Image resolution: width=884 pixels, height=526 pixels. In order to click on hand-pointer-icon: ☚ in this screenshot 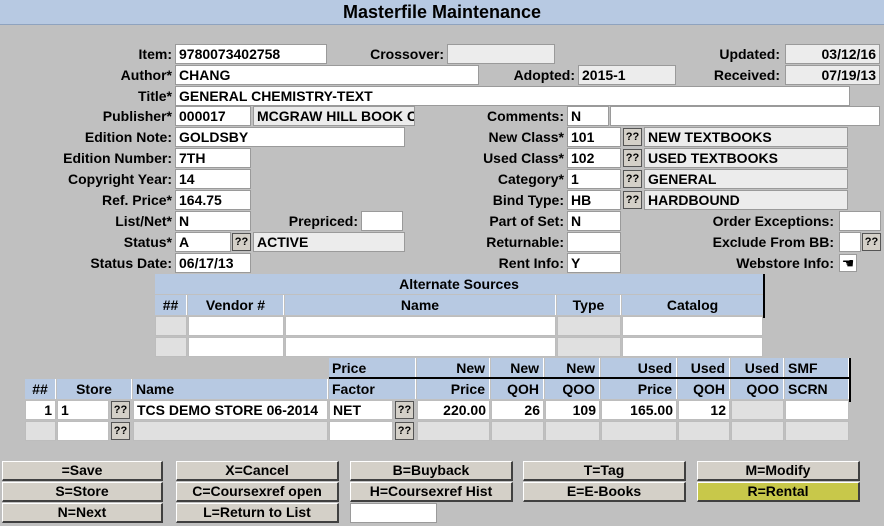, I will do `click(848, 263)`.